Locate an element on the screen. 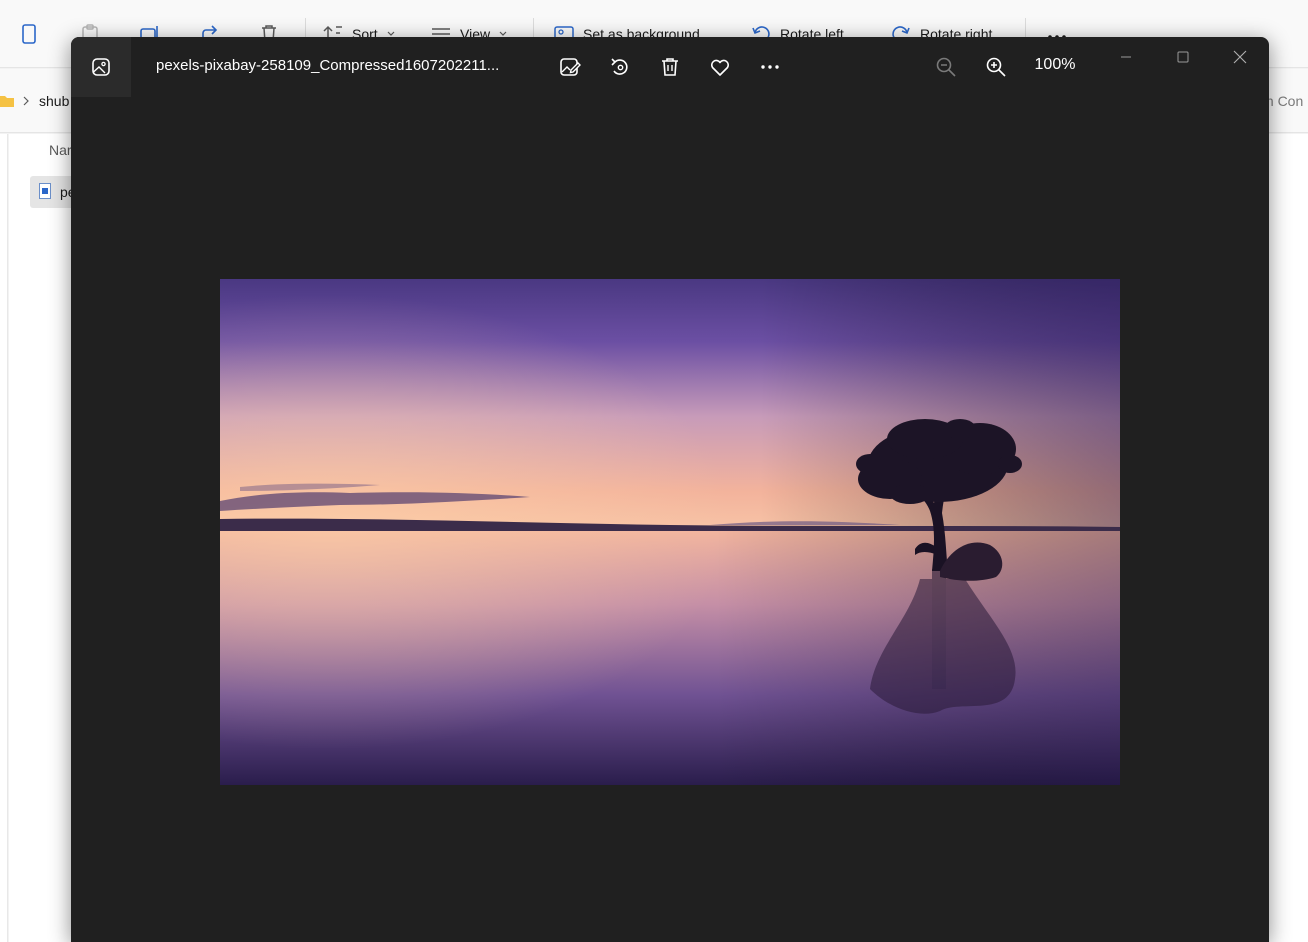  new-item-button is located at coordinates (29, 34).